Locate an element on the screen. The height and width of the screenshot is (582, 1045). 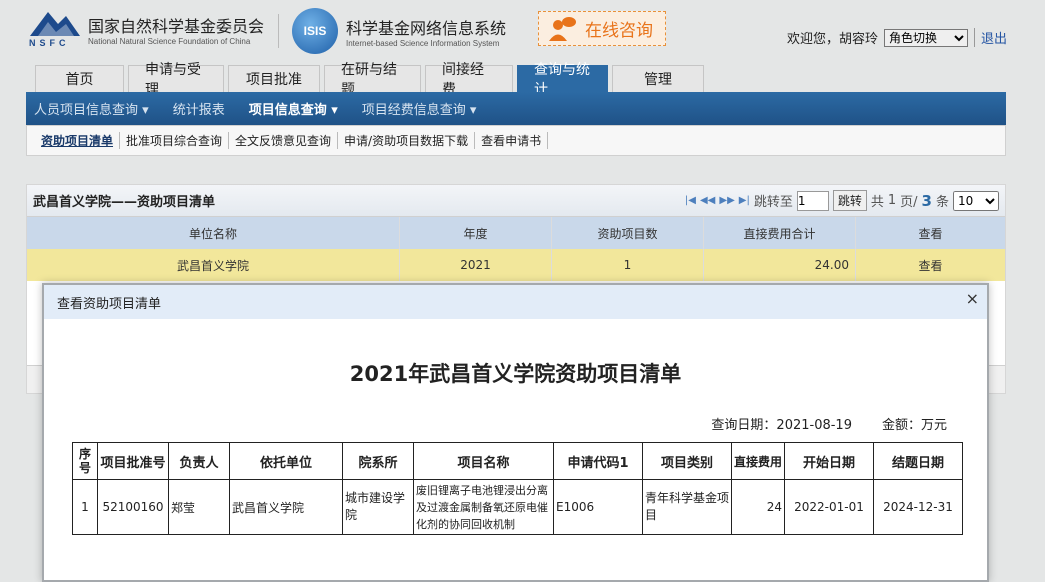
cell-host-unit: 武昌首义学院 is located at coordinates (286, 507).